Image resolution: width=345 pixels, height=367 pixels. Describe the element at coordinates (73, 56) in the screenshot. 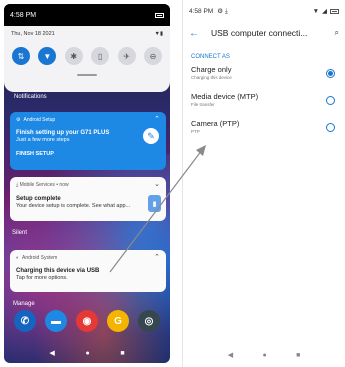

I see `bluetooth-tile: ✱` at that location.